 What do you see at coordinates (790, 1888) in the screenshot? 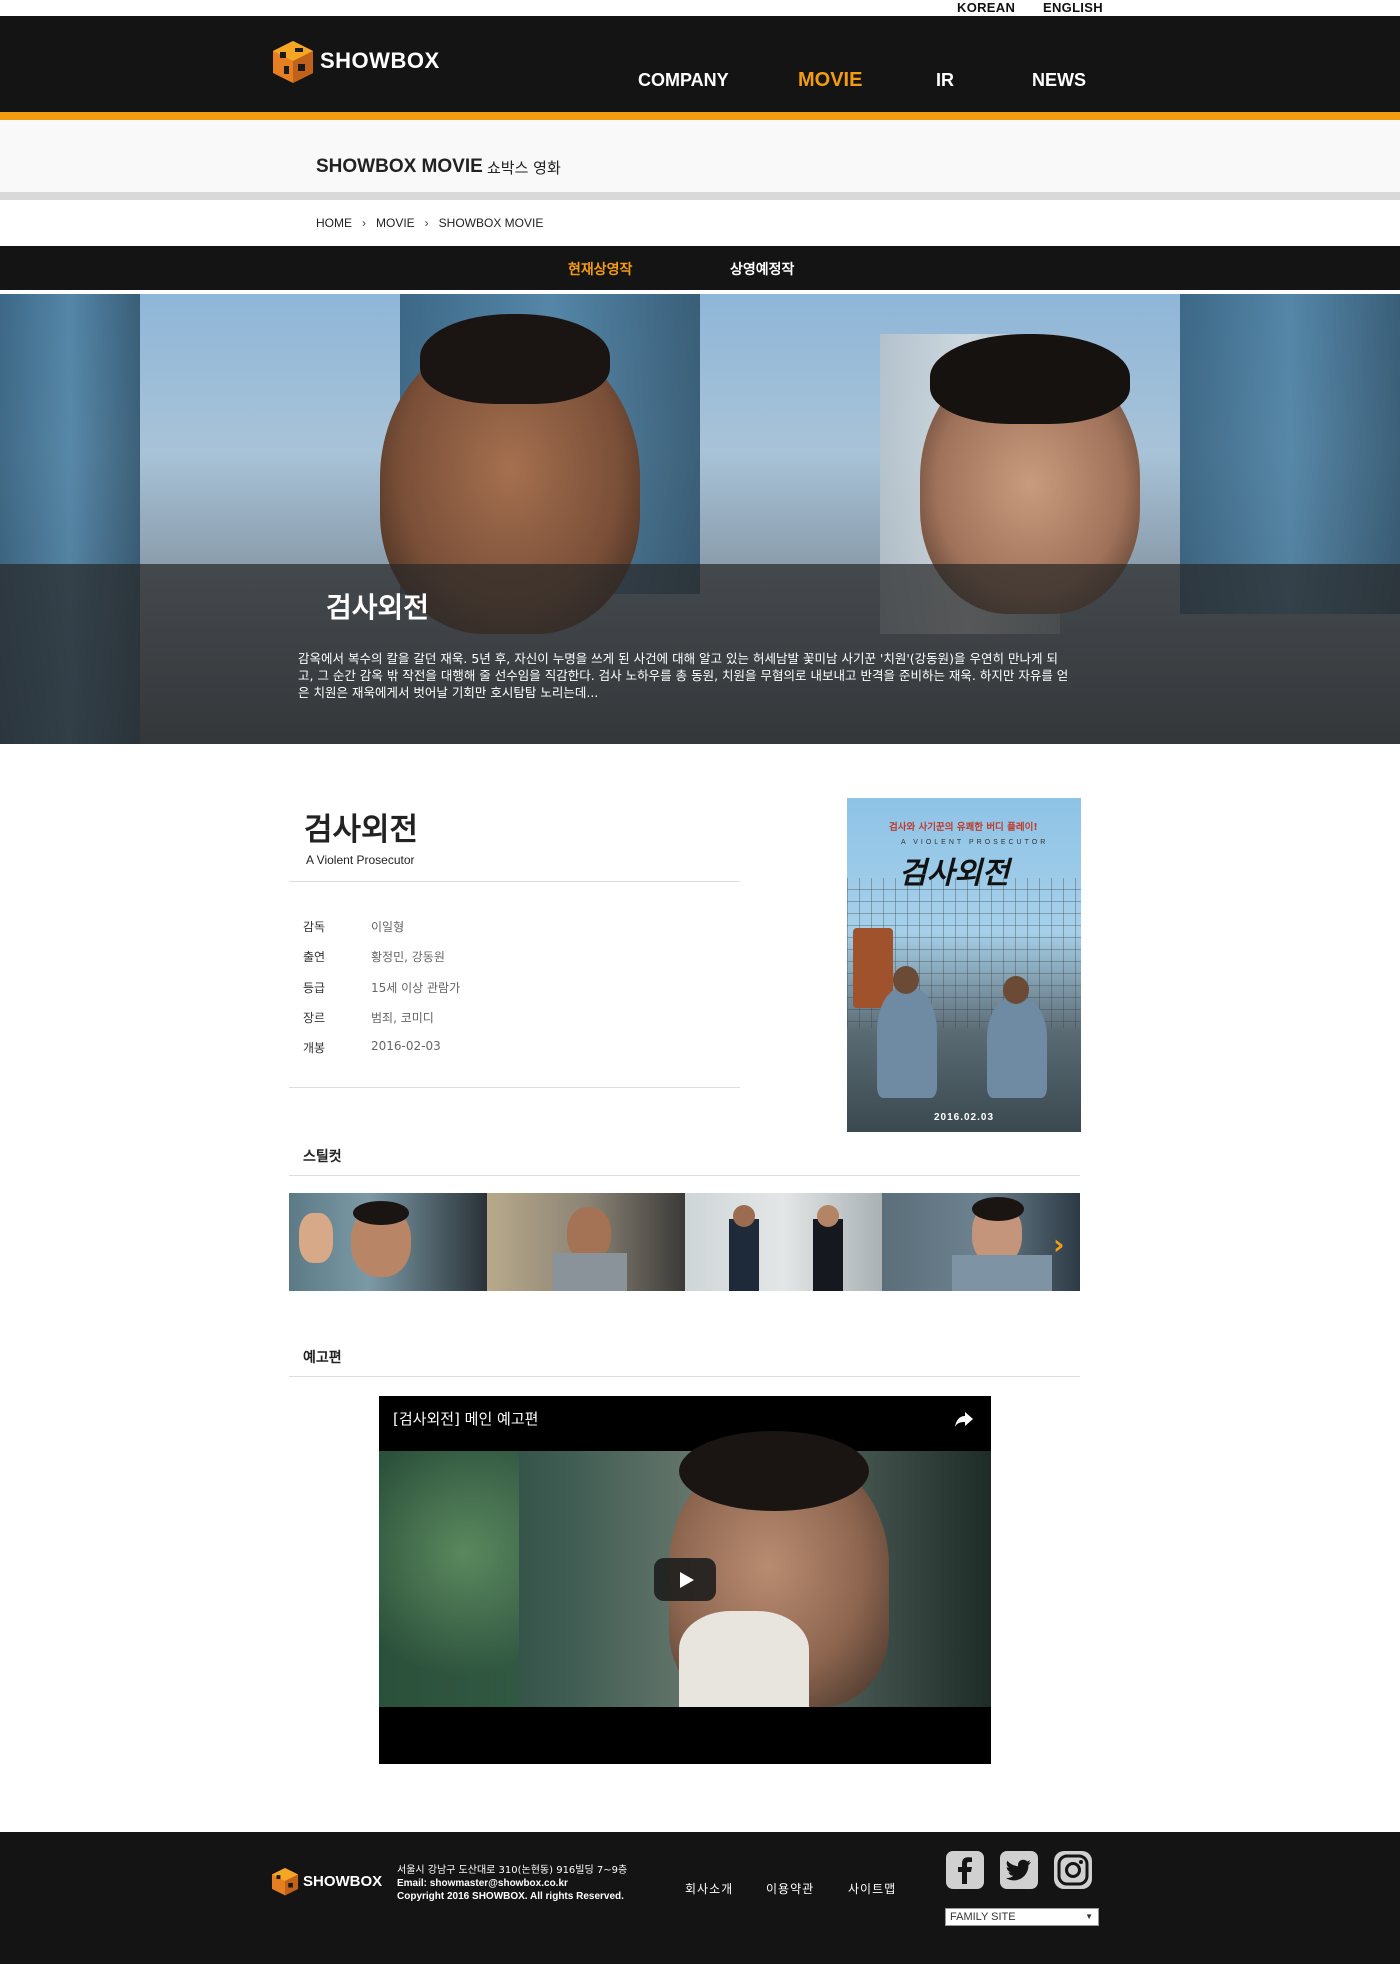
I see `footer-link-terms: 이용약관` at bounding box center [790, 1888].